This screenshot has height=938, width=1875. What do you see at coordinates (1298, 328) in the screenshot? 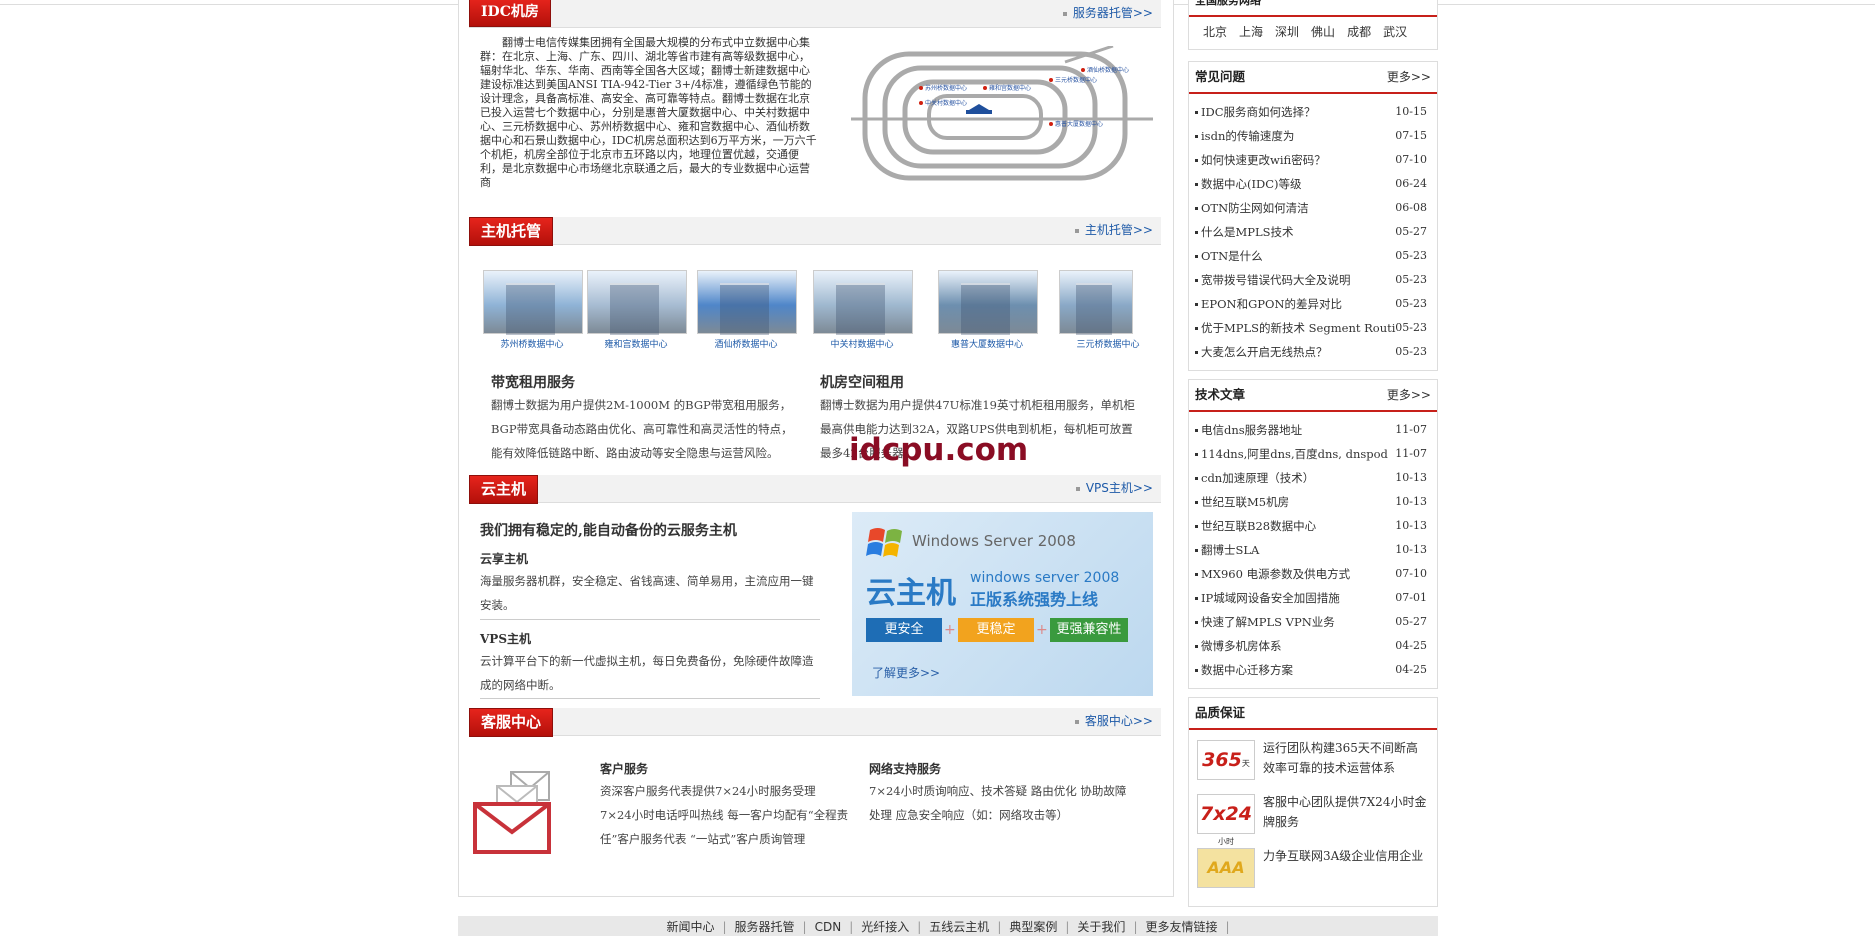
I see `list-item-title: 优于MPLS的新技术 Segment Routi` at bounding box center [1298, 328].